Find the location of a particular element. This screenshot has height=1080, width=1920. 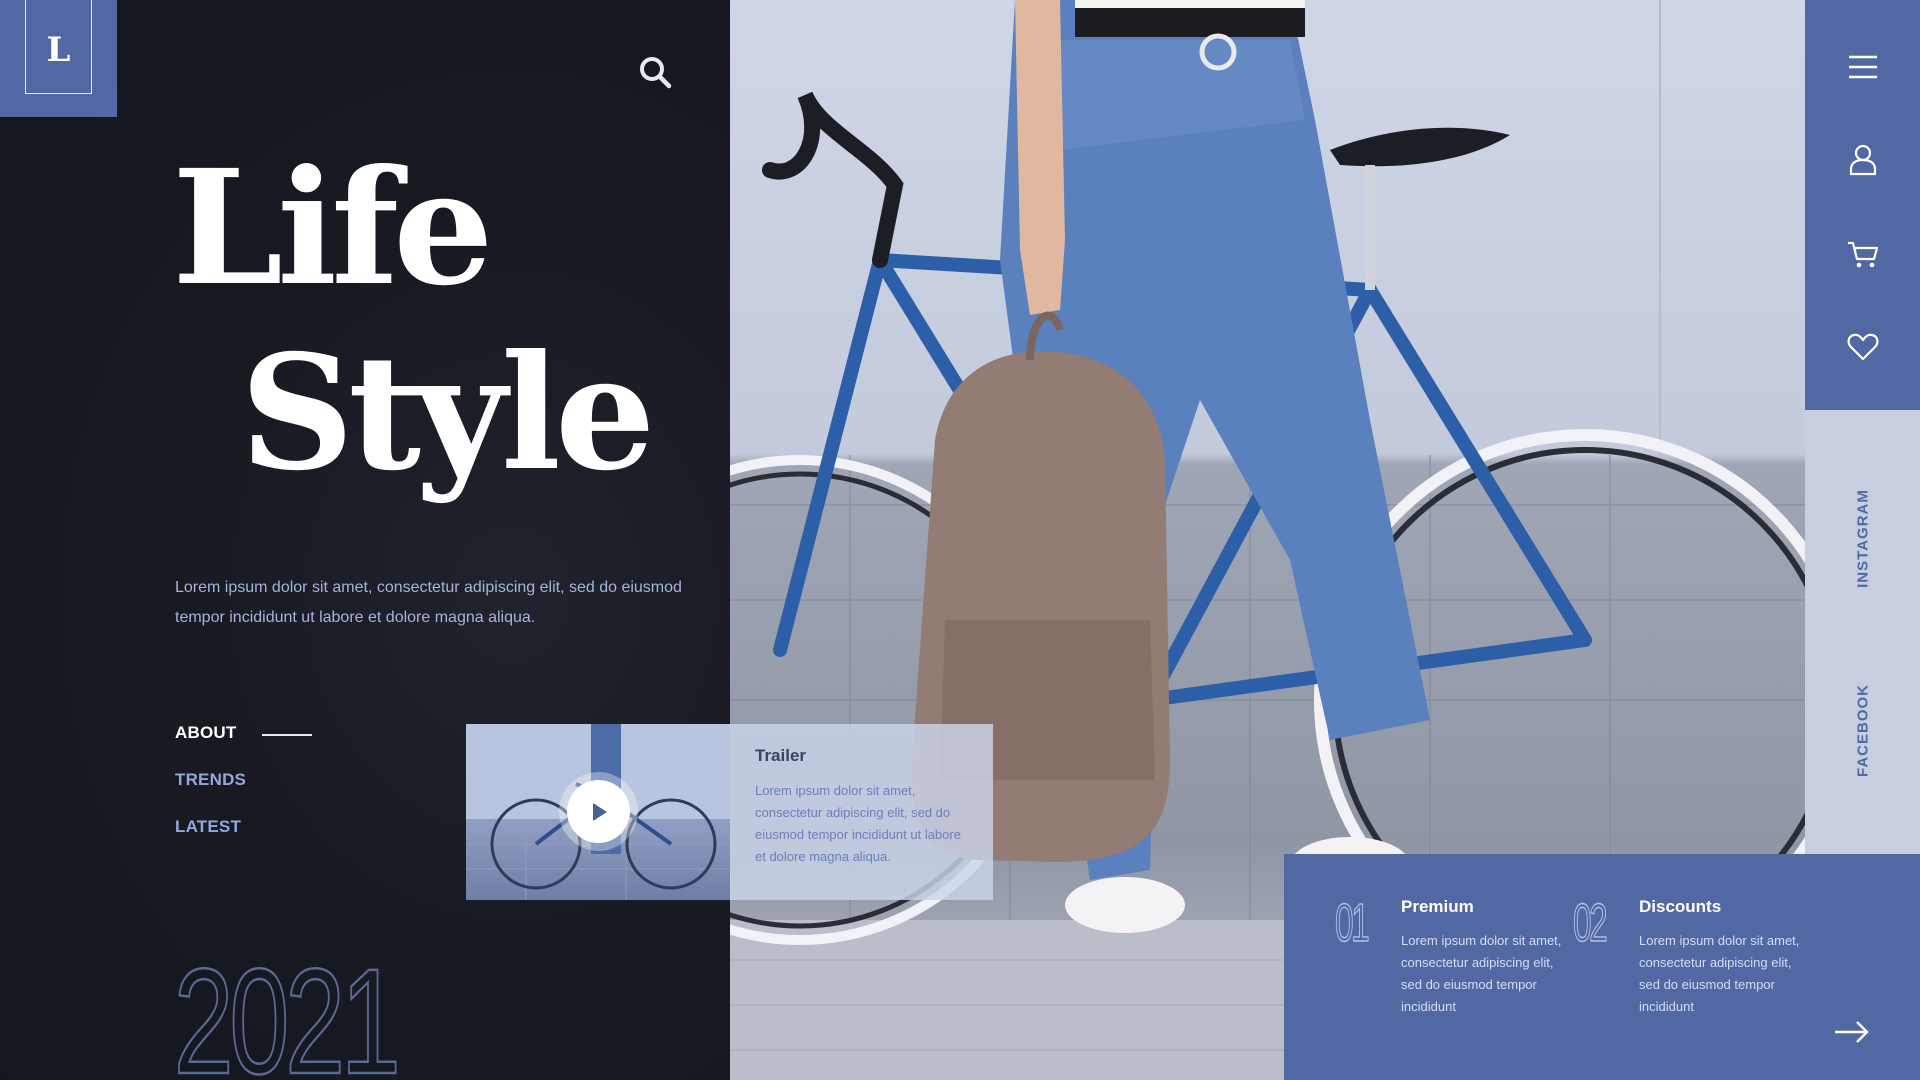

year-text: 2021 is located at coordinates (285, 1017).